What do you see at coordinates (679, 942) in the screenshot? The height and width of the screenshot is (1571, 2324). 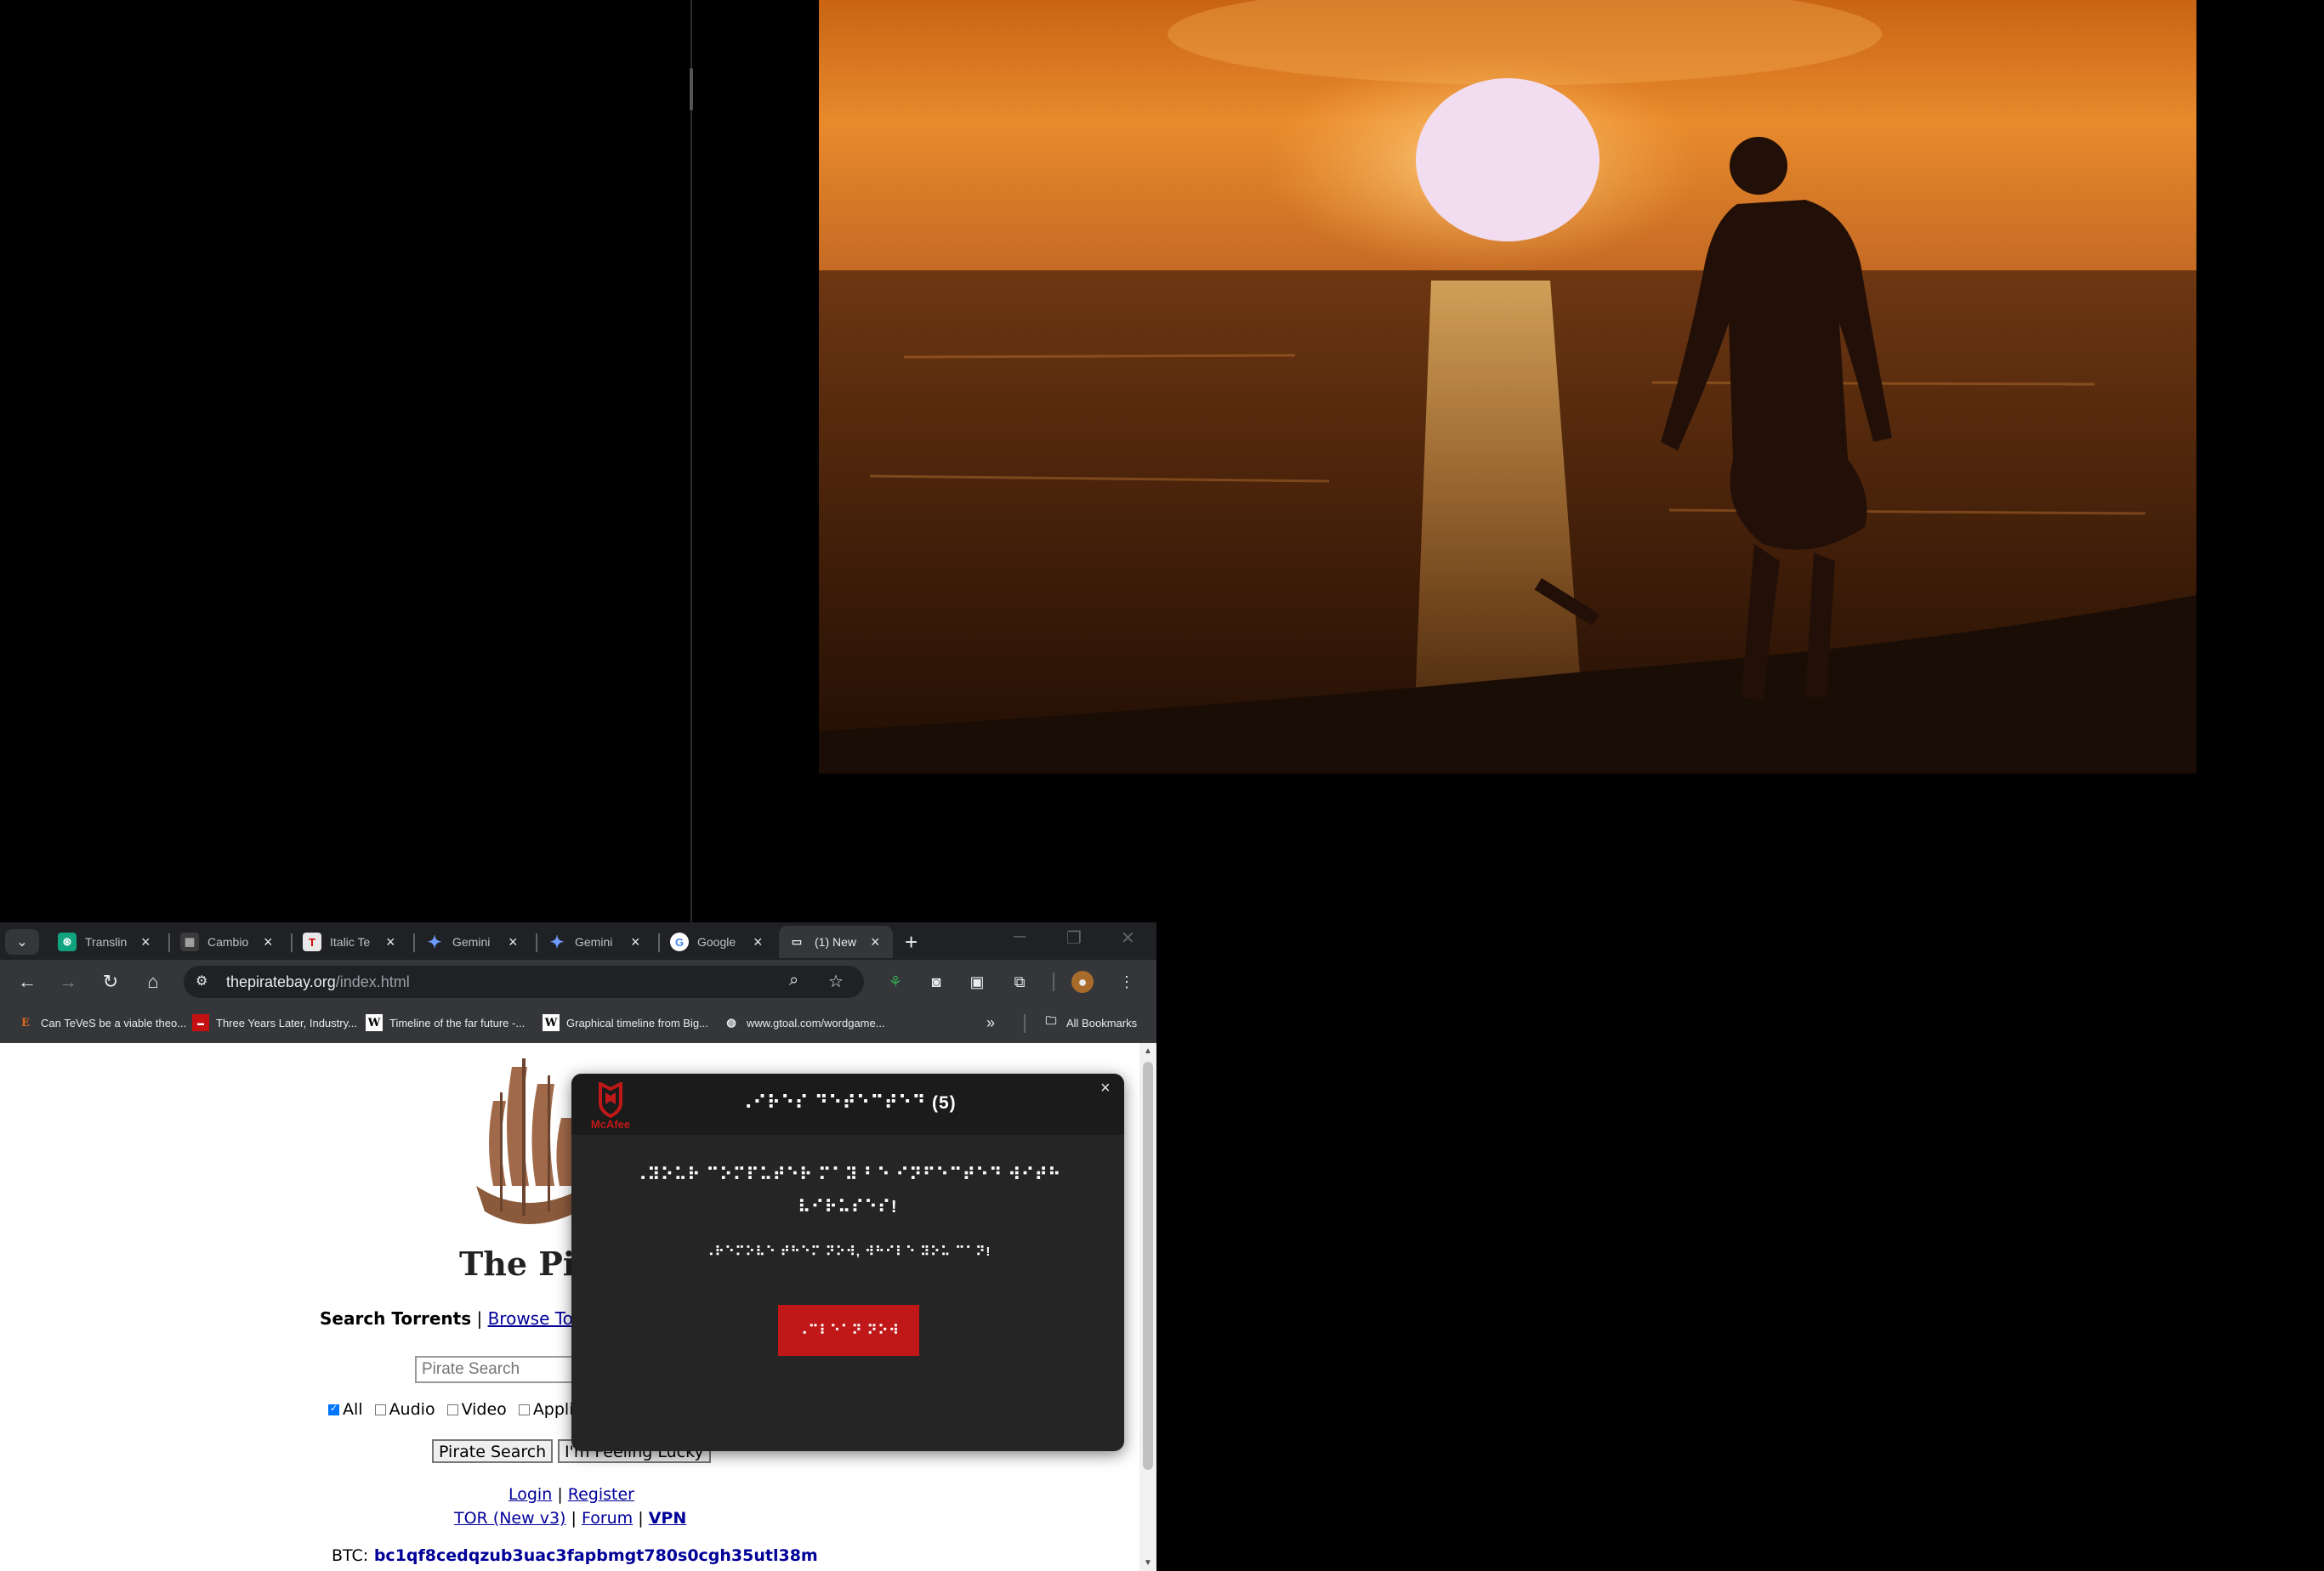 I see `google-icon: G` at bounding box center [679, 942].